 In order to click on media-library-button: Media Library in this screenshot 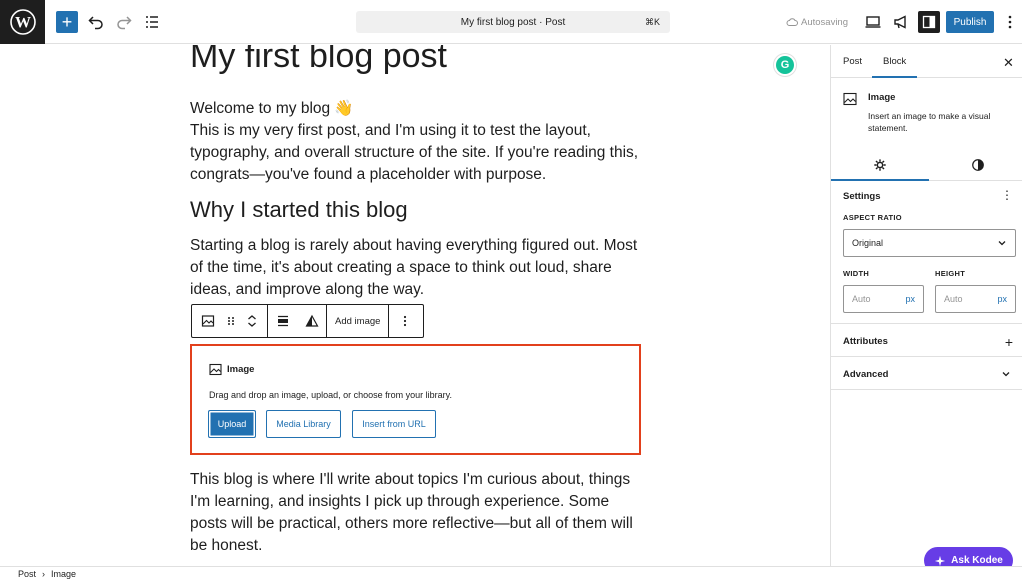, I will do `click(303, 424)`.